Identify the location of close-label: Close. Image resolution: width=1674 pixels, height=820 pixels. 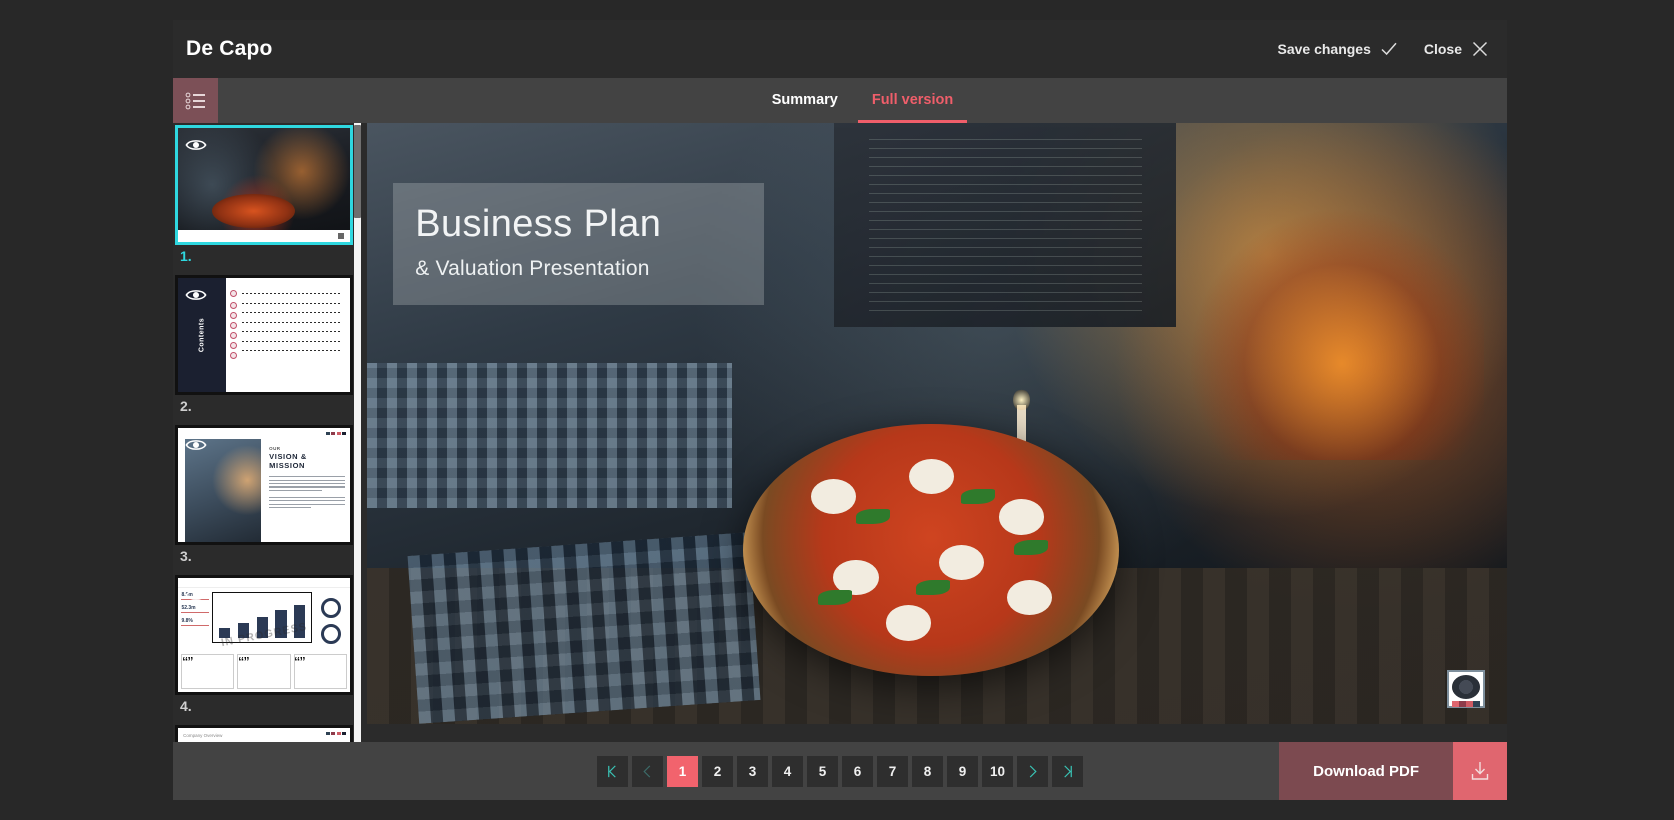
(1442, 49).